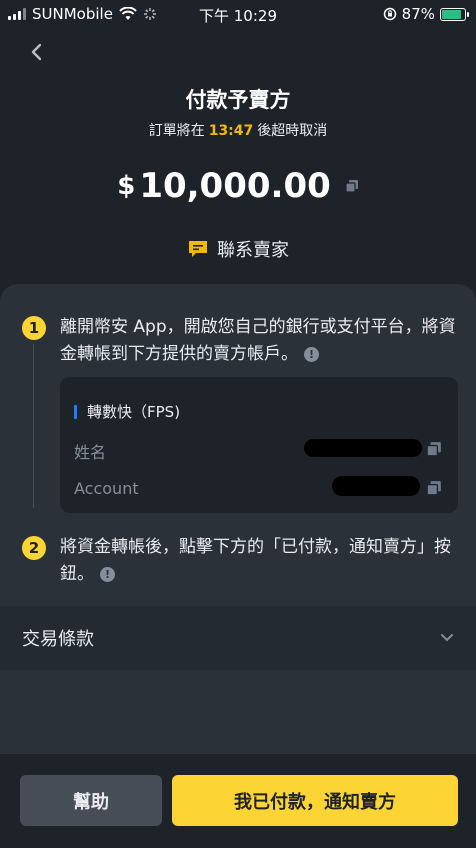 The height and width of the screenshot is (848, 476). What do you see at coordinates (34, 328) in the screenshot?
I see `step-1-badge: 1` at bounding box center [34, 328].